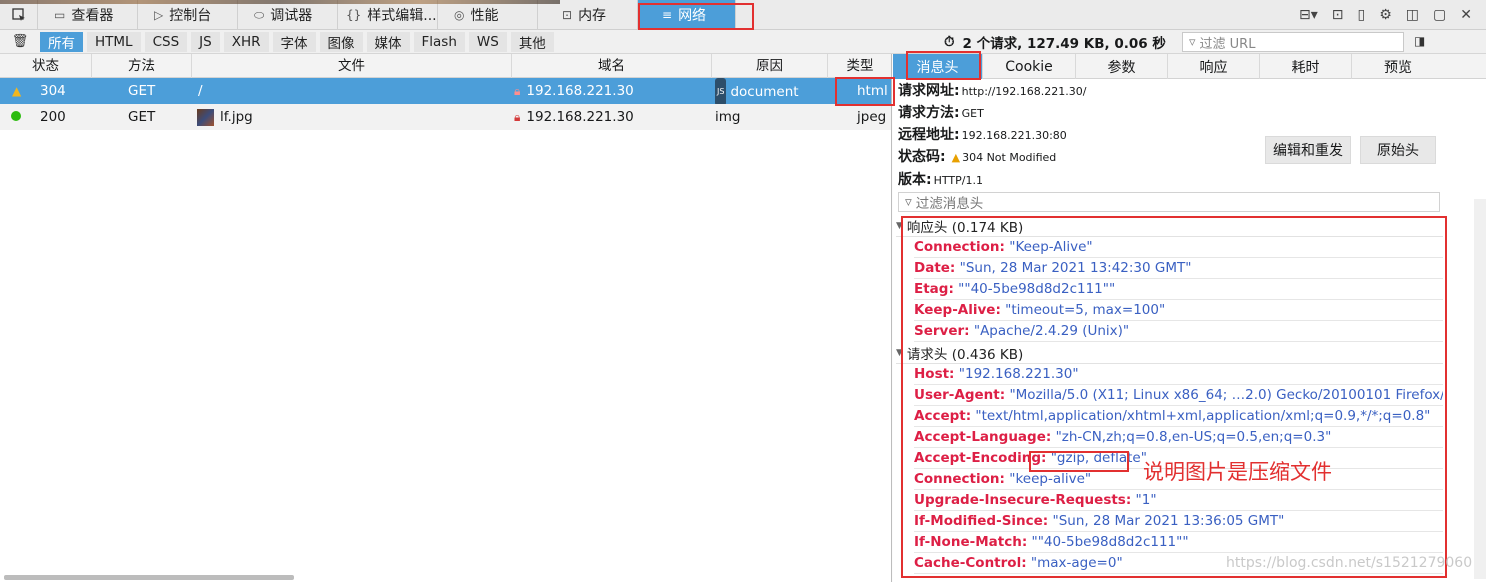 The image size is (1486, 582). I want to click on tab-inspector: ▭ 查看器, so click(88, 15).